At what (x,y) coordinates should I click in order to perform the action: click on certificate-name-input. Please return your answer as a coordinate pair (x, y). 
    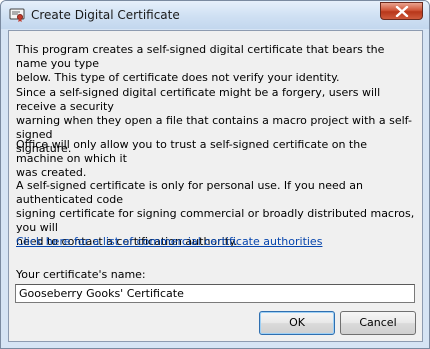
    Looking at the image, I should click on (215, 293).